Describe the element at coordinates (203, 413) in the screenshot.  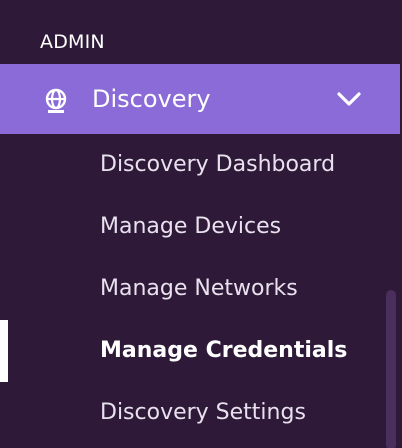
I see `sidebar-item-discovery-settings: Discovery Settings` at that location.